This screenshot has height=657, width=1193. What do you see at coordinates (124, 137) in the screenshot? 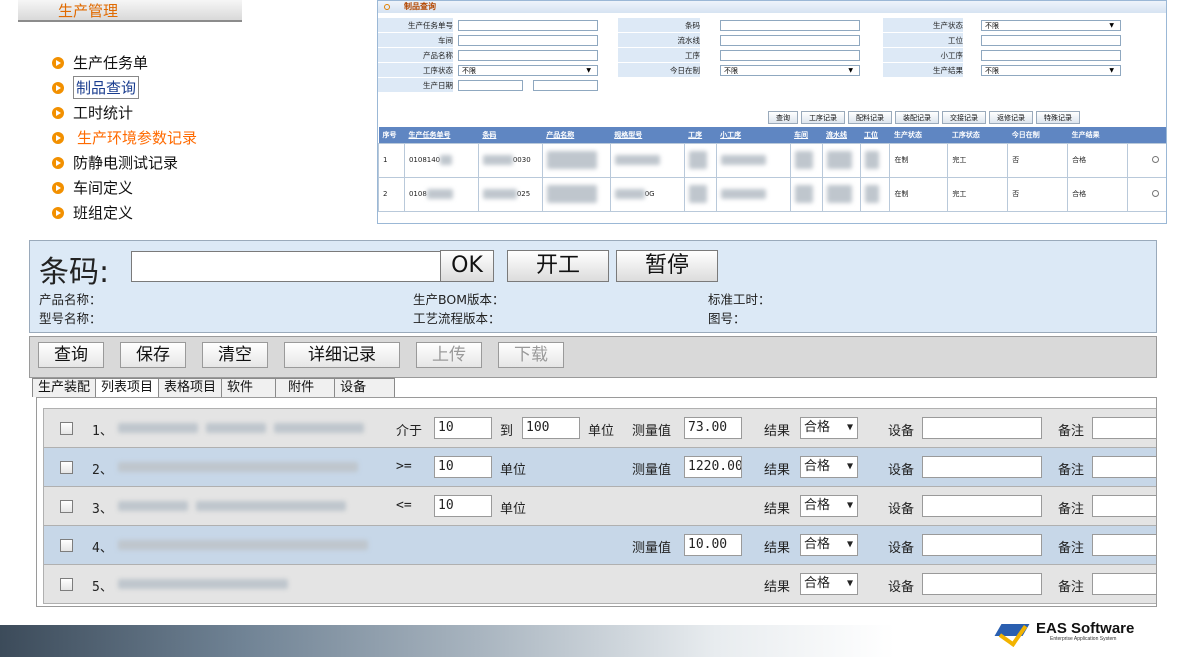
I see `nav-item-env-params: 生产环境参数记录` at bounding box center [124, 137].